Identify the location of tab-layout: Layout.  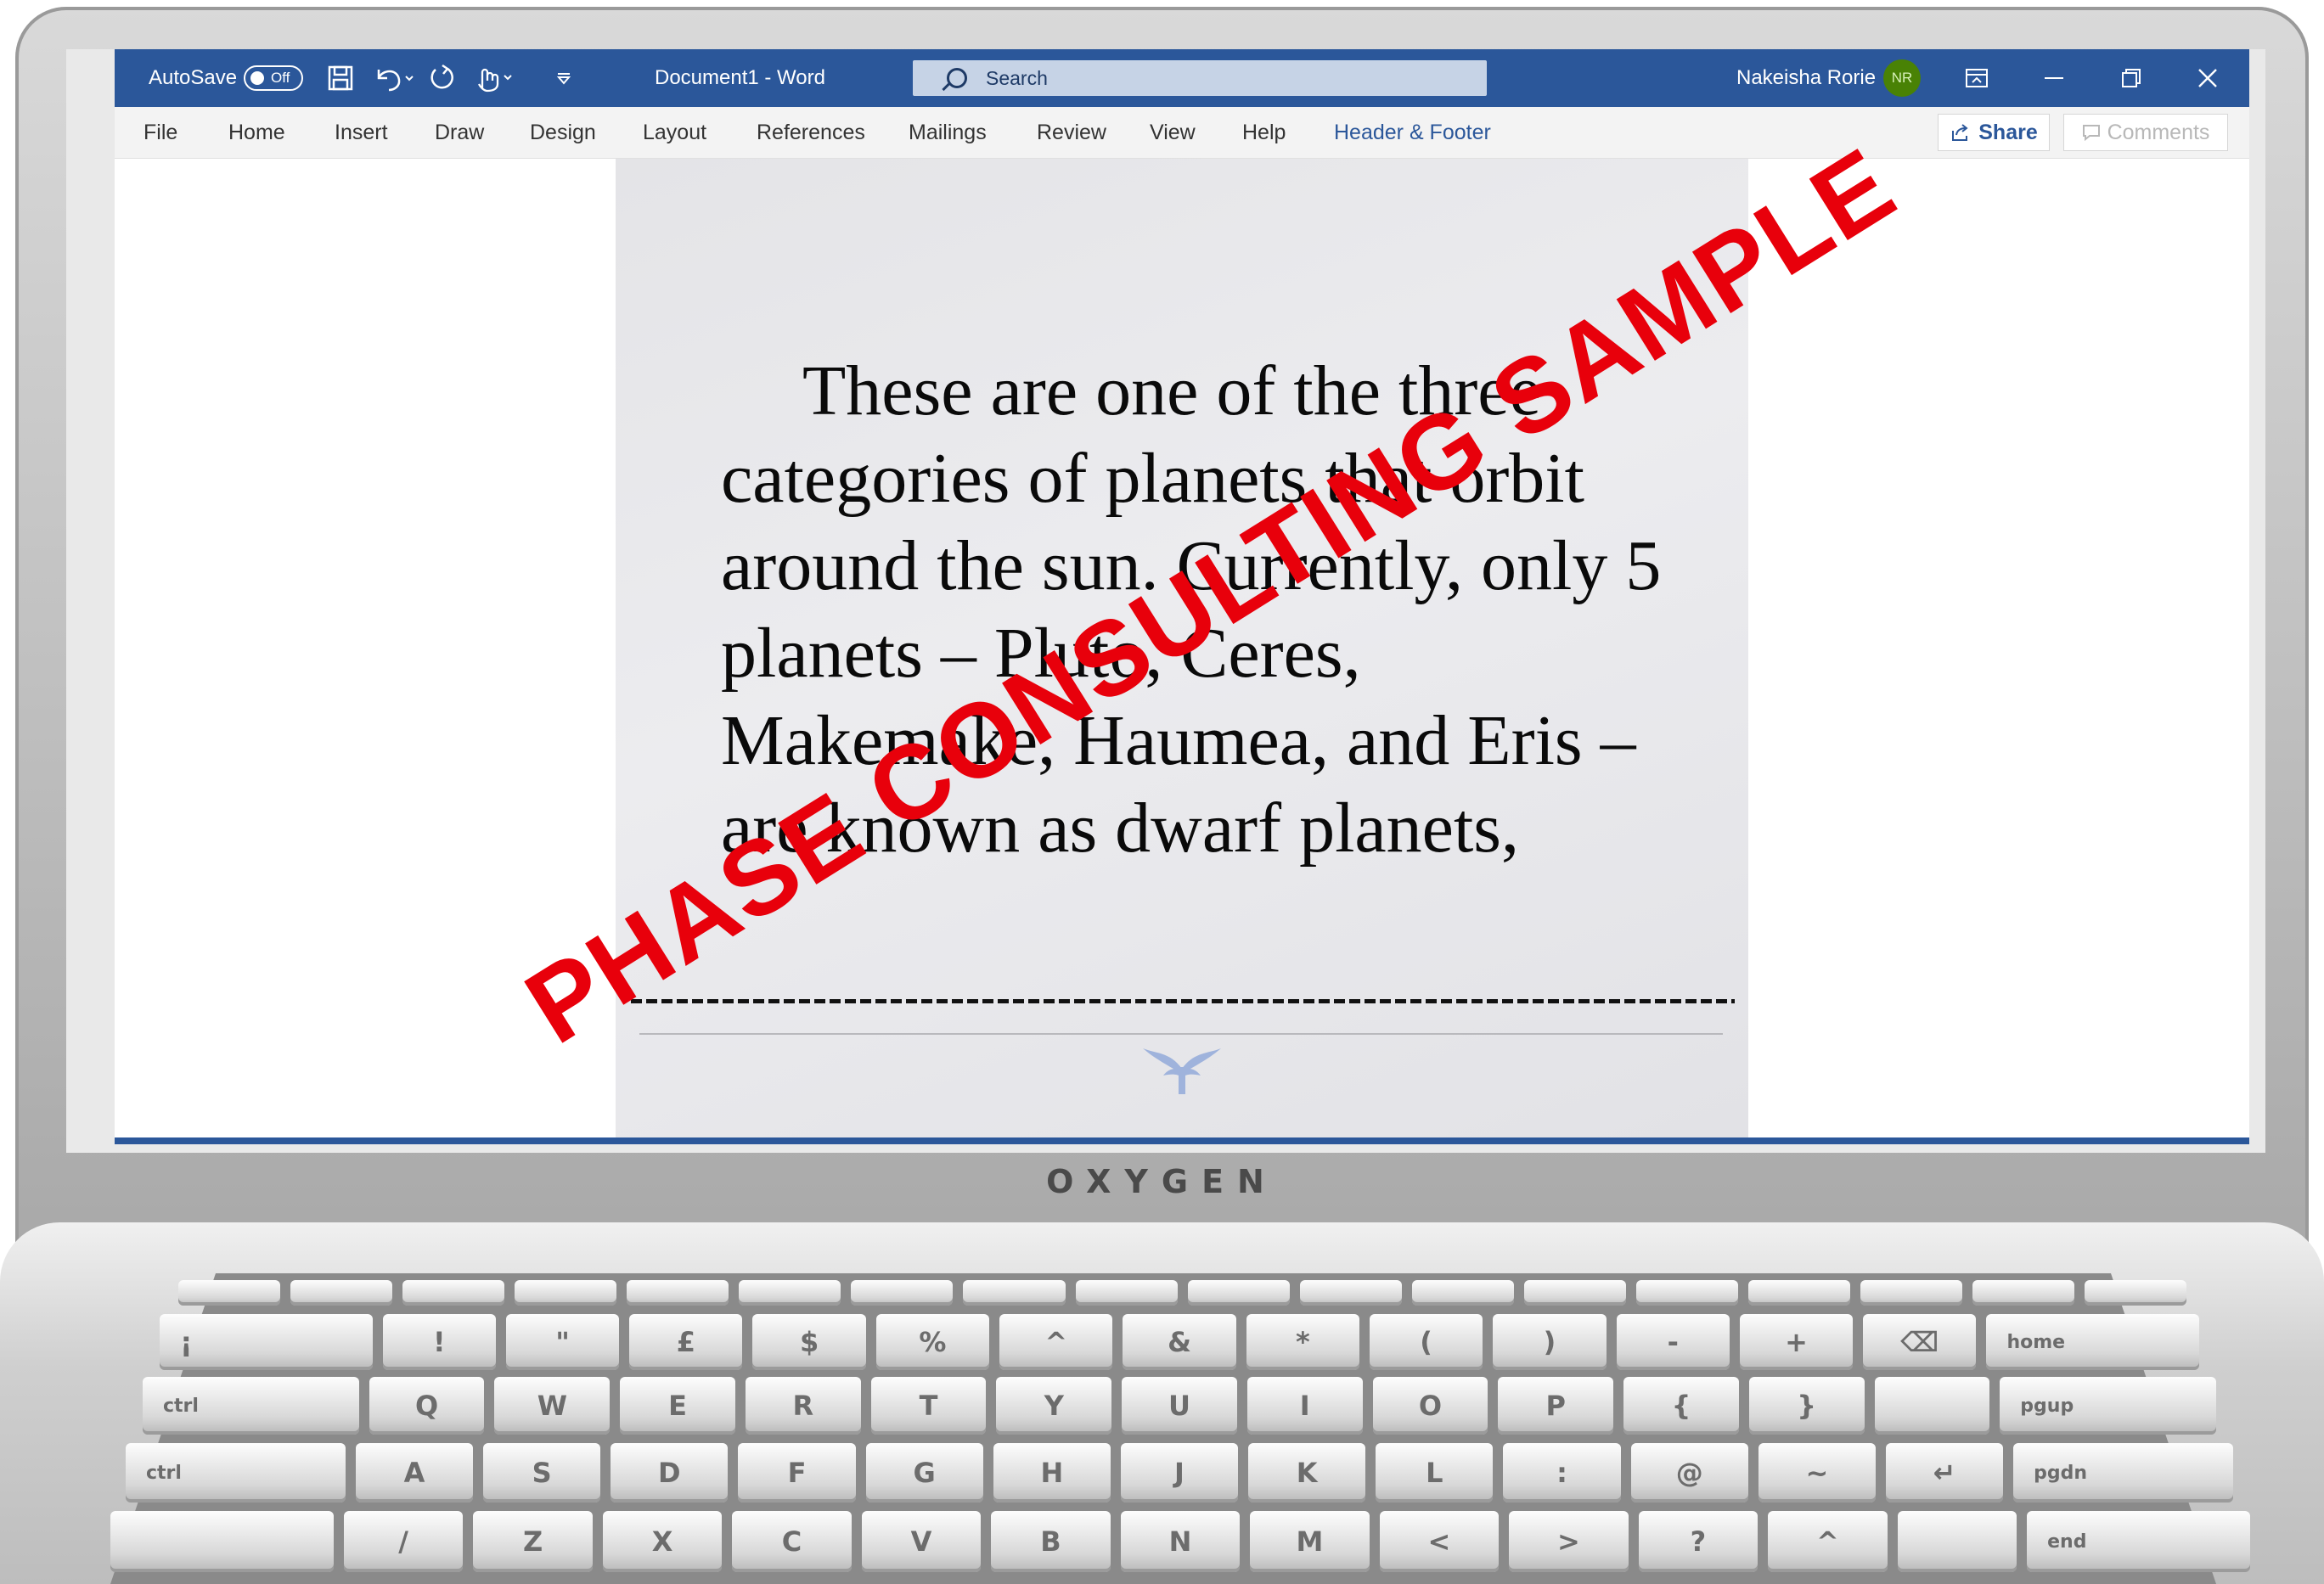
(674, 132).